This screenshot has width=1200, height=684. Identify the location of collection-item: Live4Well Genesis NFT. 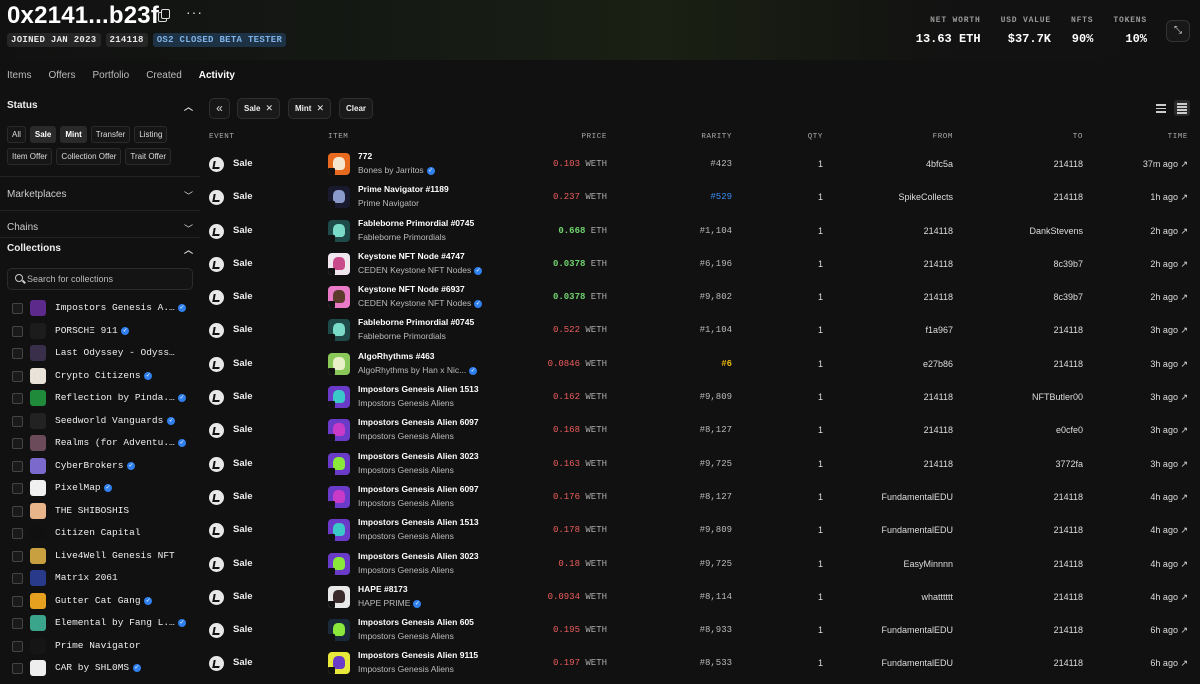
(100, 556).